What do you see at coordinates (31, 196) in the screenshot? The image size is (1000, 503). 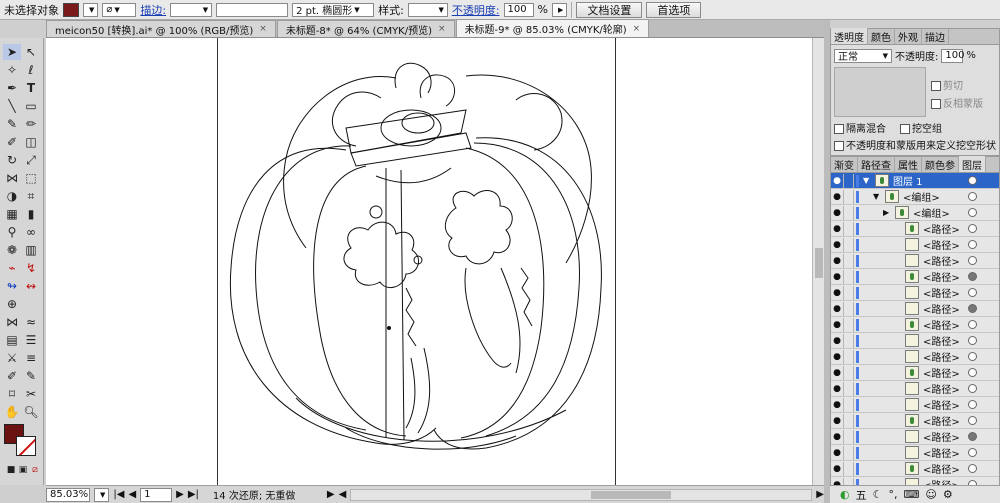 I see `perspective-grid-tool-icon: ⌗` at bounding box center [31, 196].